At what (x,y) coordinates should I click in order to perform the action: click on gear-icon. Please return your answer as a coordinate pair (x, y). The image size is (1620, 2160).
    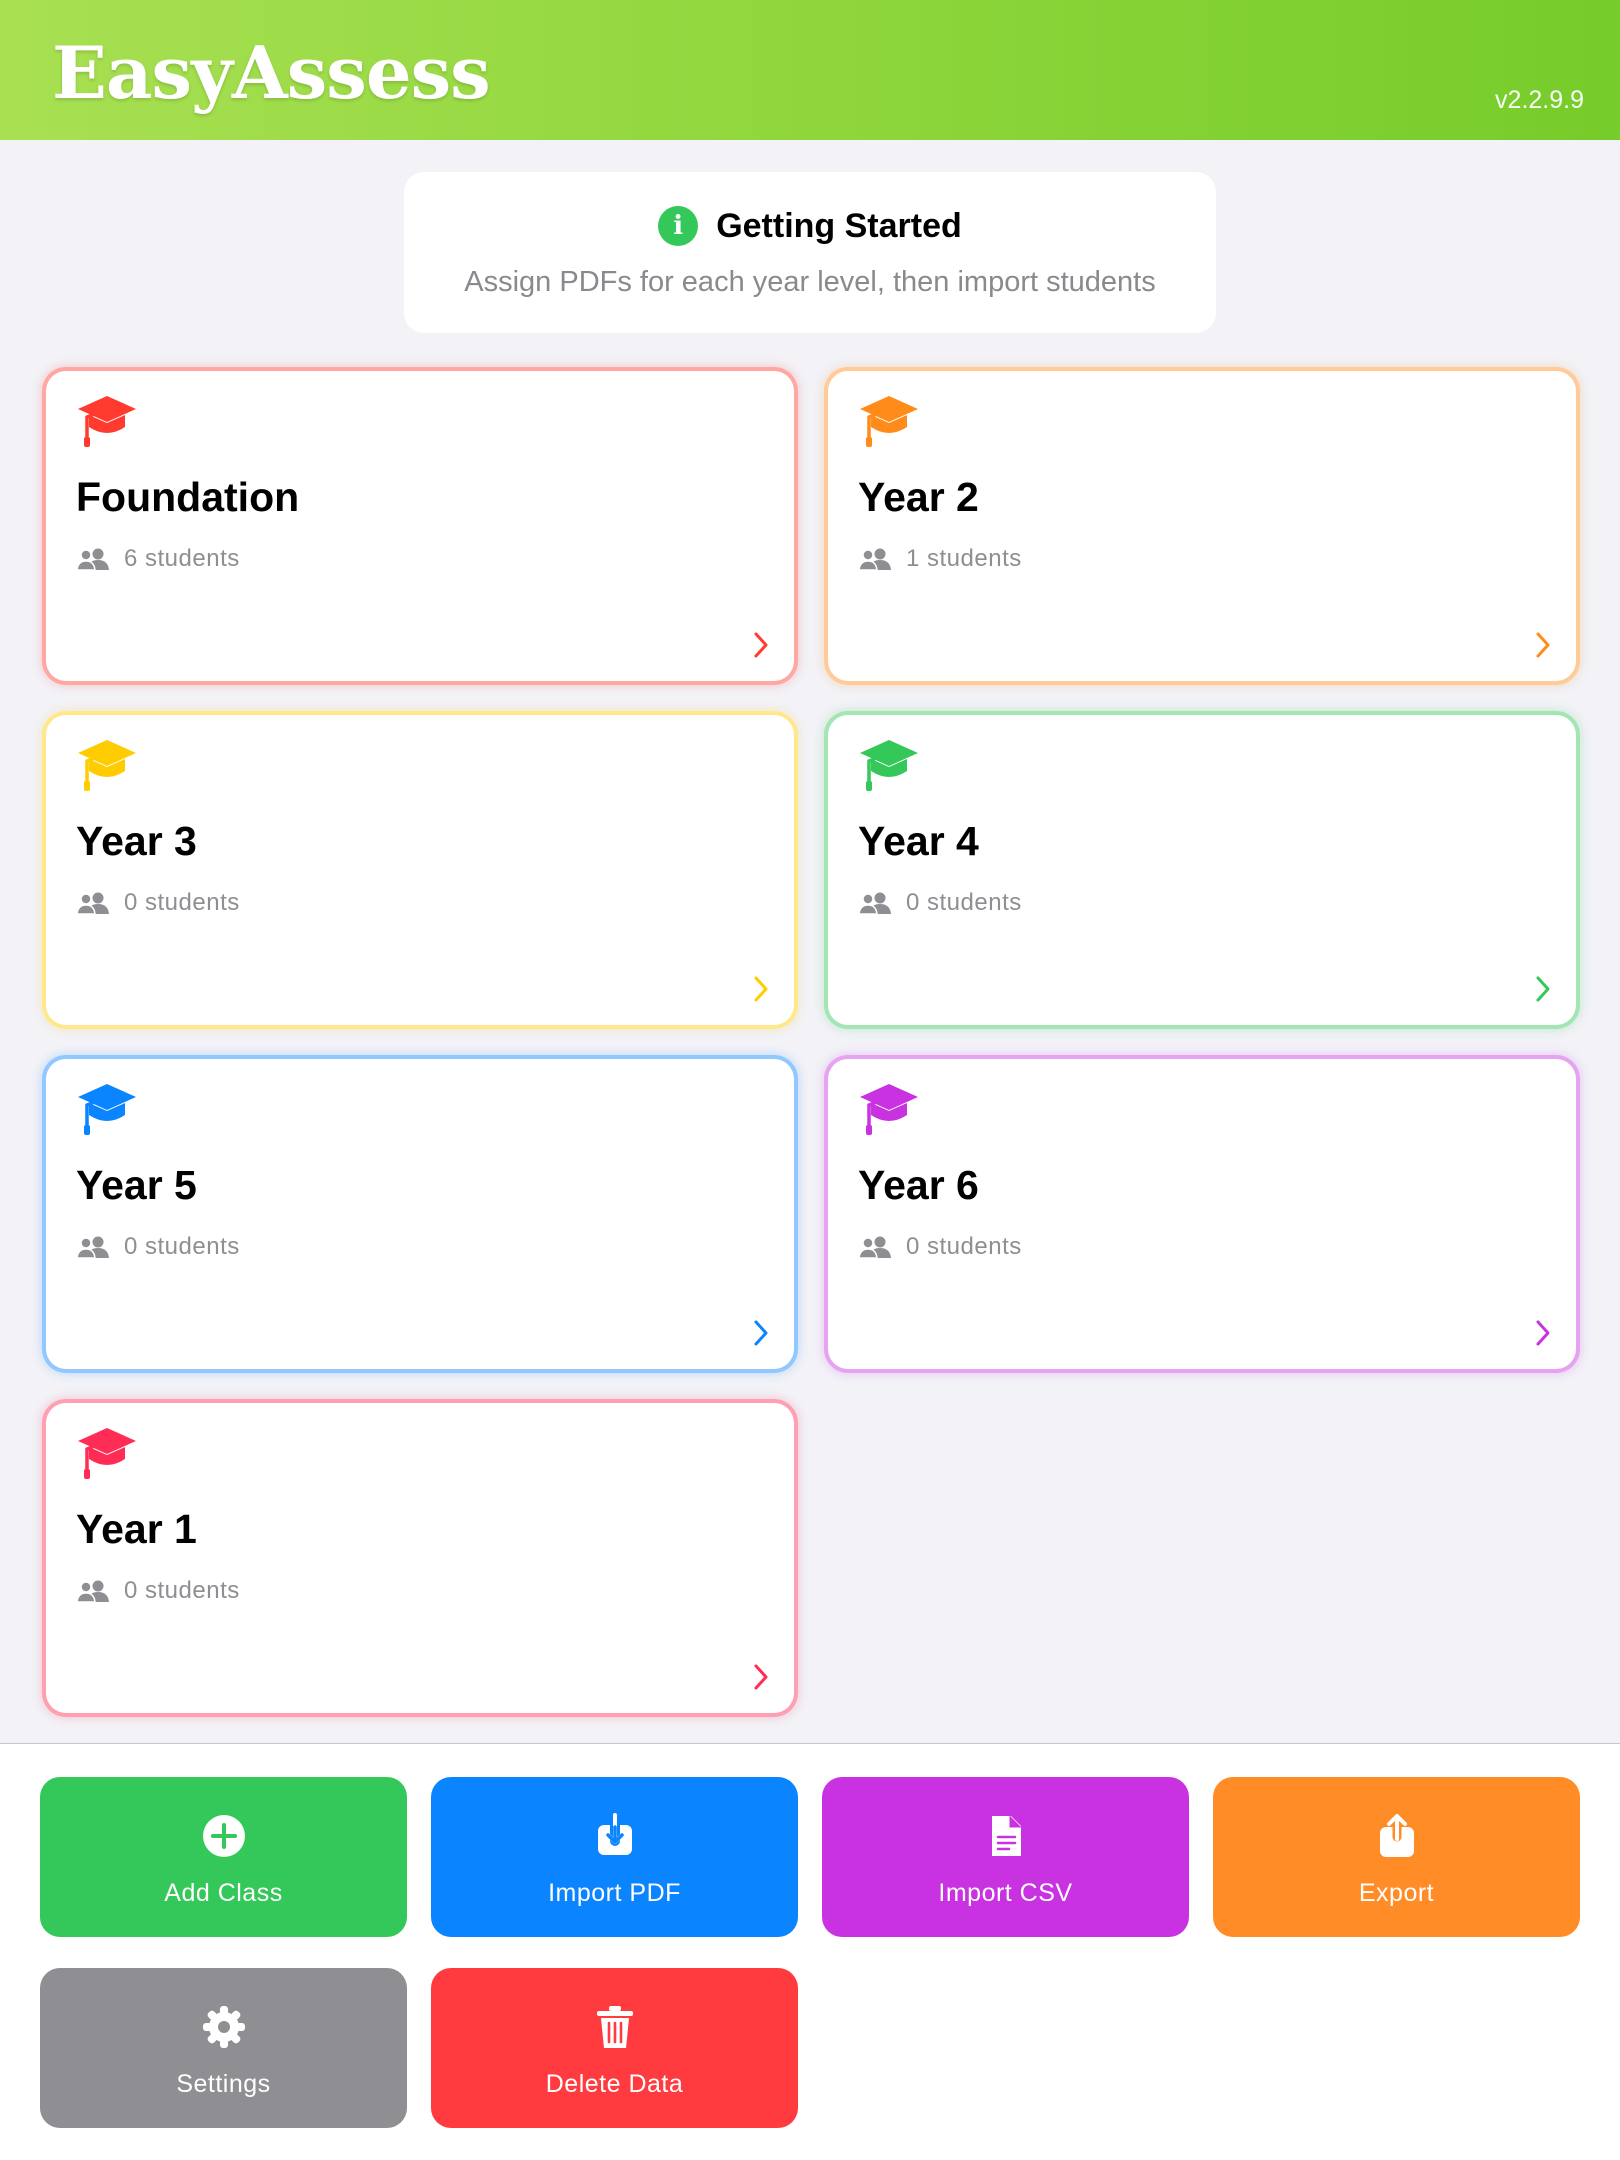
    Looking at the image, I should click on (223, 2027).